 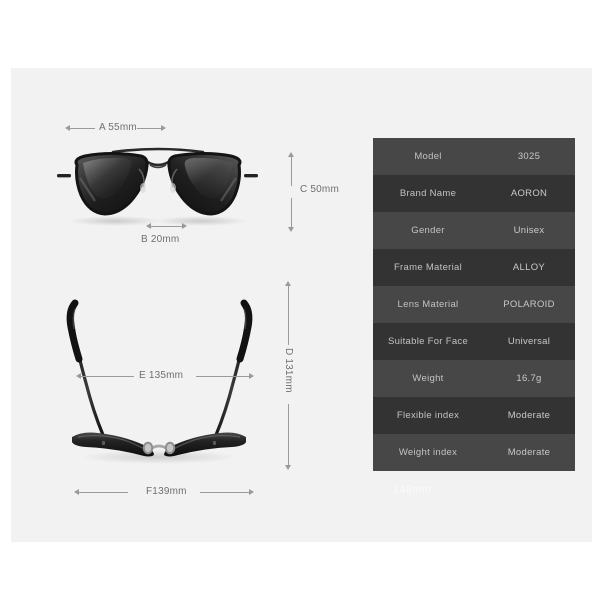 What do you see at coordinates (529, 267) in the screenshot?
I see `spec-value: ALLOY` at bounding box center [529, 267].